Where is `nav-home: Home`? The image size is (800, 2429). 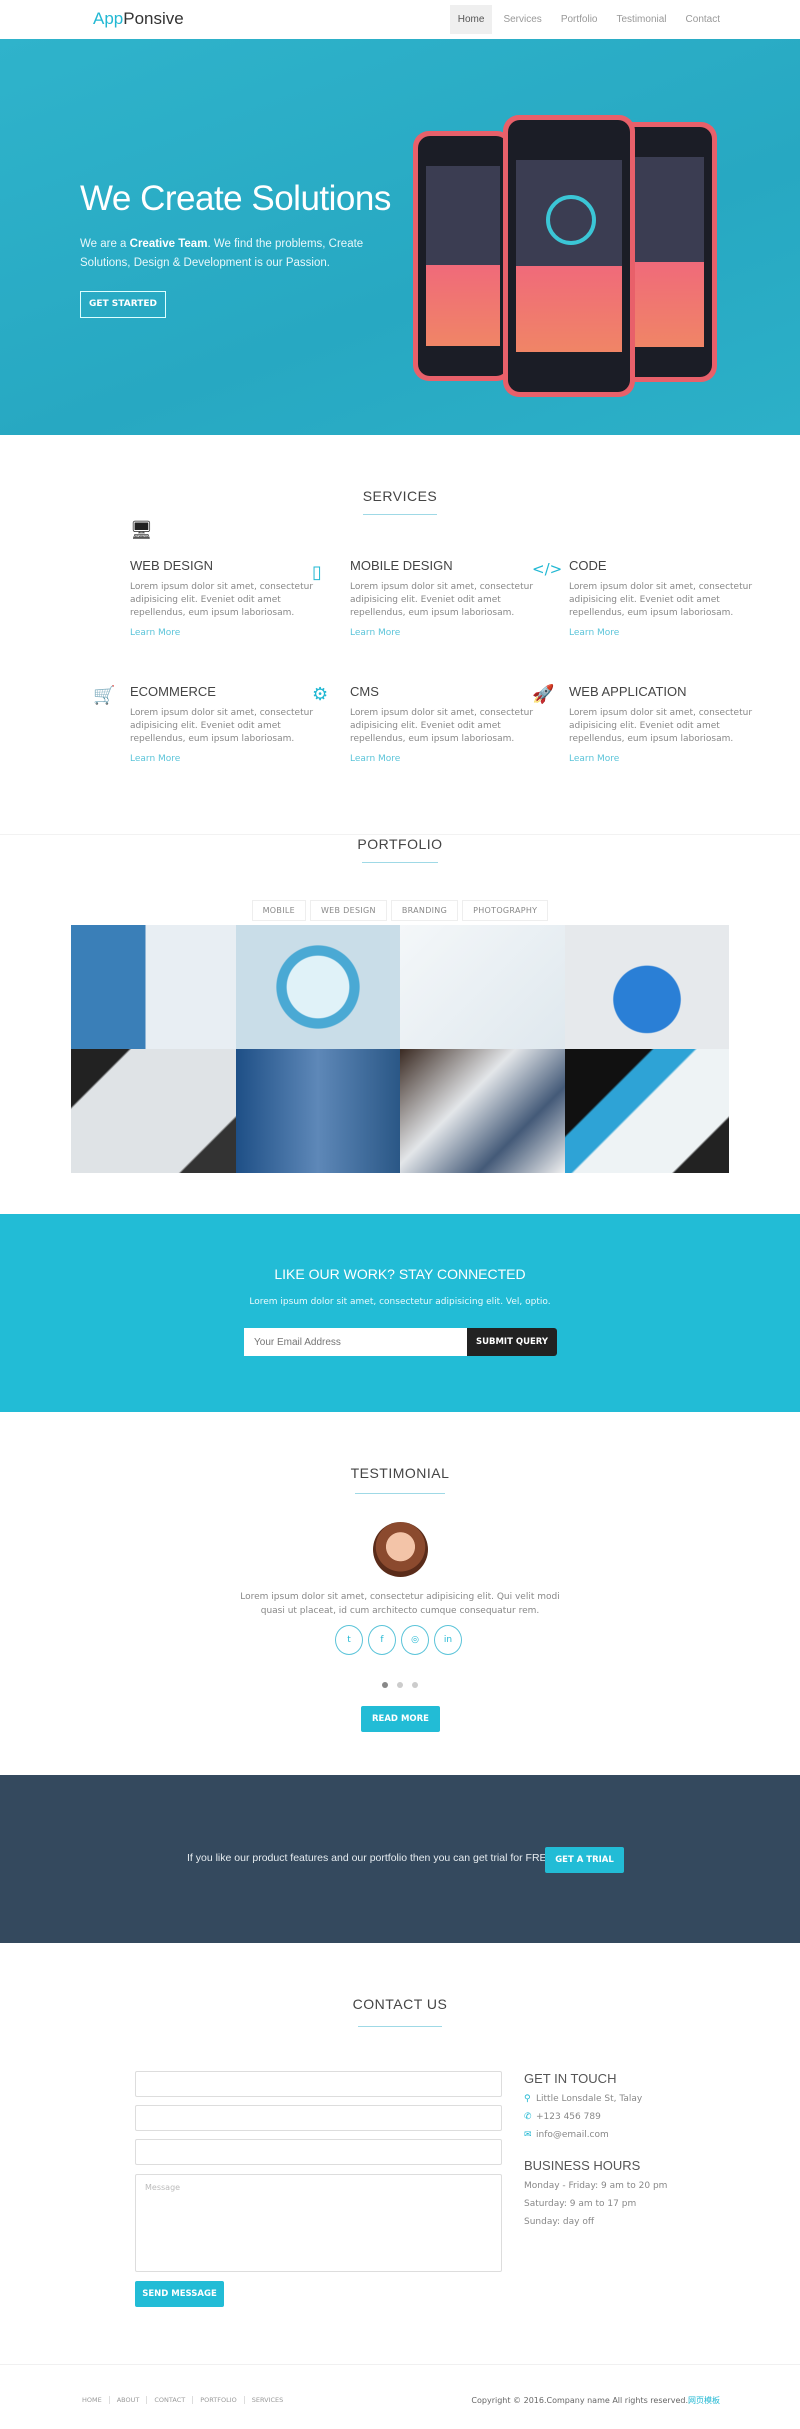 nav-home: Home is located at coordinates (471, 19).